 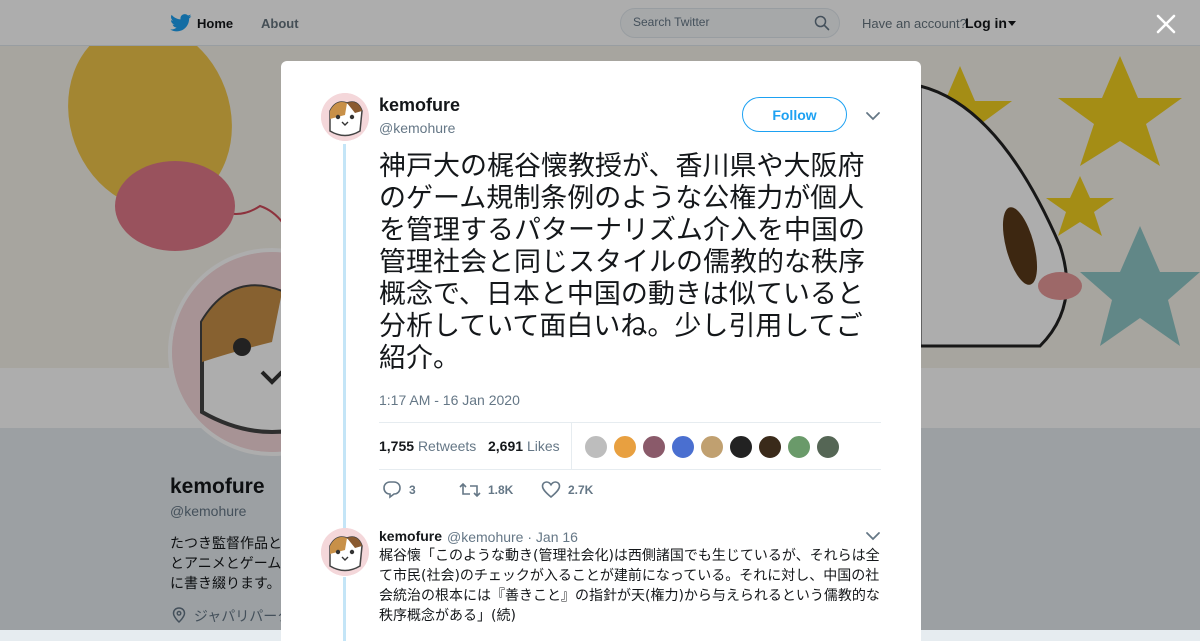 I want to click on tweet-stats: 1,755 Retweets 2,691 Likes, so click(x=630, y=446).